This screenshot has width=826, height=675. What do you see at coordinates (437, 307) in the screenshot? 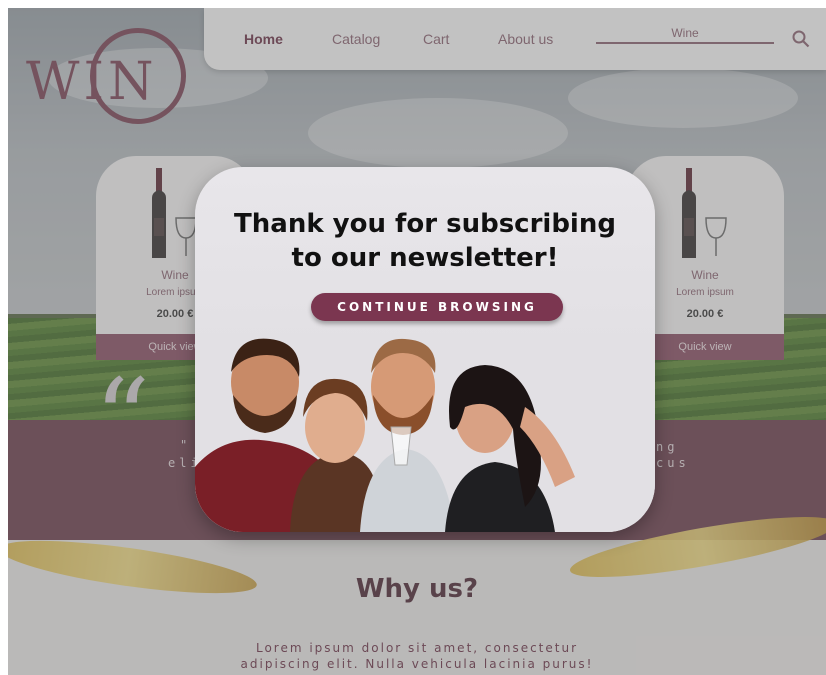
I see `continue-browsing-button: CONTINUE BROWSING` at bounding box center [437, 307].